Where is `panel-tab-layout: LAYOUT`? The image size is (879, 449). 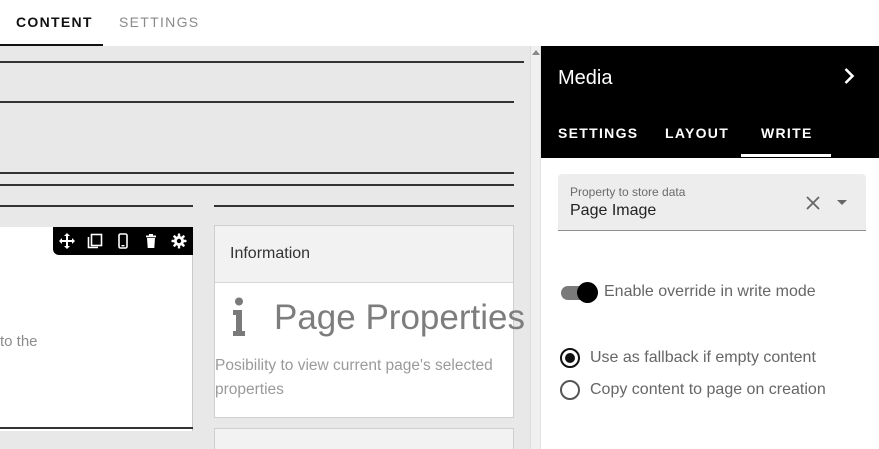
panel-tab-layout: LAYOUT is located at coordinates (697, 133).